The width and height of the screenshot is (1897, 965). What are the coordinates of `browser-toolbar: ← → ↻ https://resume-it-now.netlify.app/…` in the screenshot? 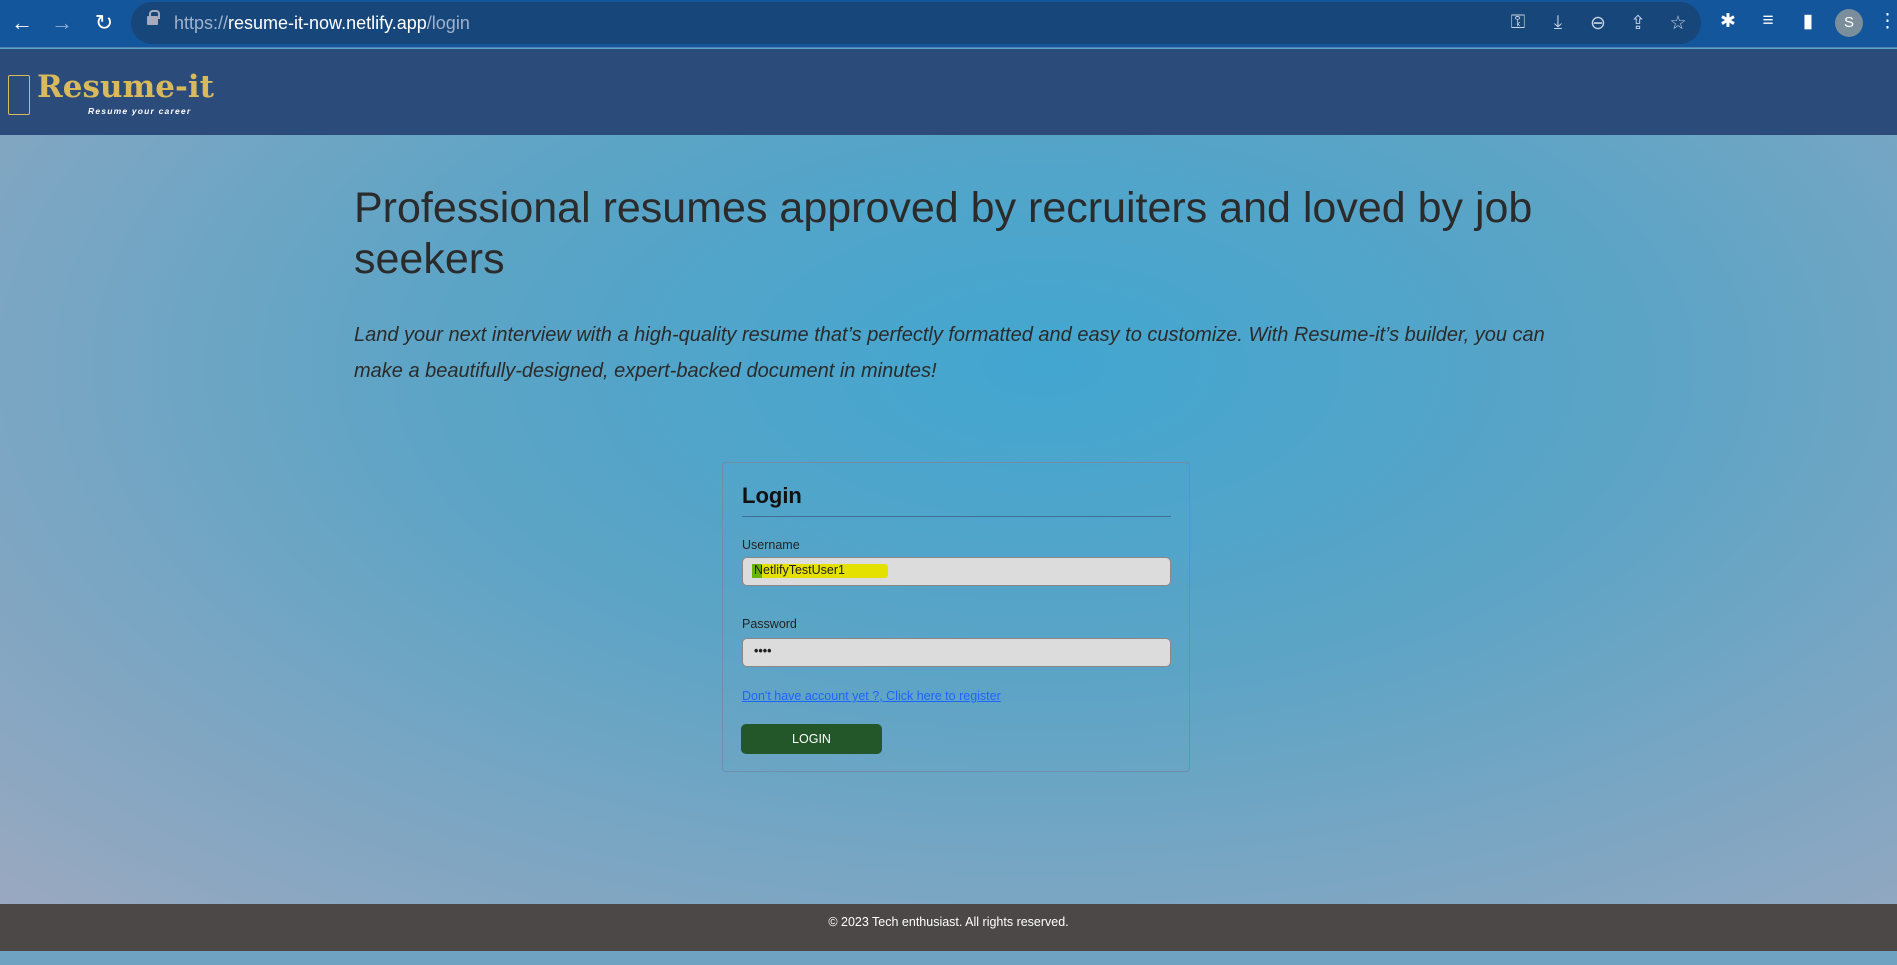 It's located at (948, 24).